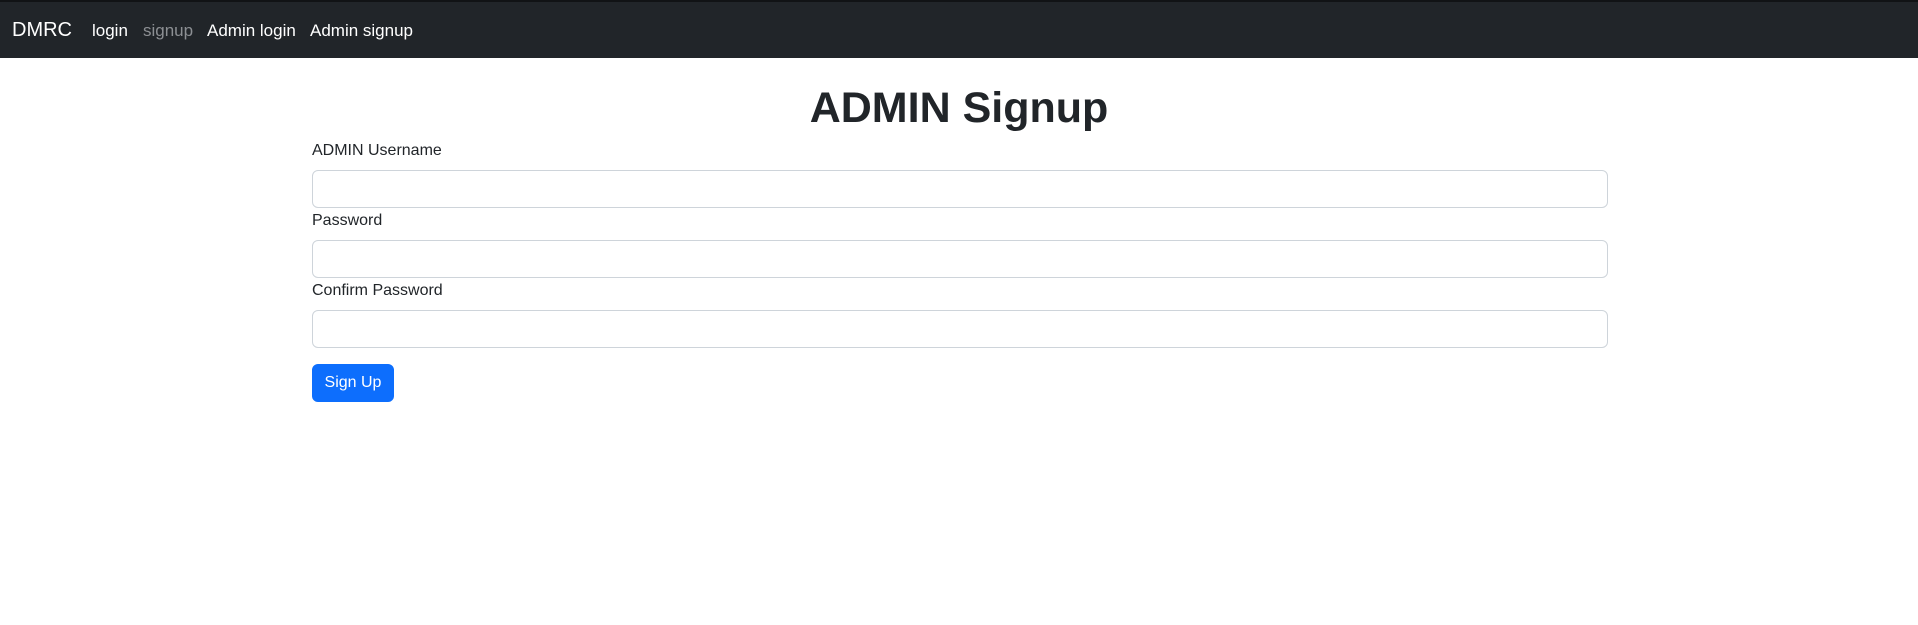 This screenshot has height=625, width=1918. What do you see at coordinates (110, 31) in the screenshot?
I see `nav-link-login: login` at bounding box center [110, 31].